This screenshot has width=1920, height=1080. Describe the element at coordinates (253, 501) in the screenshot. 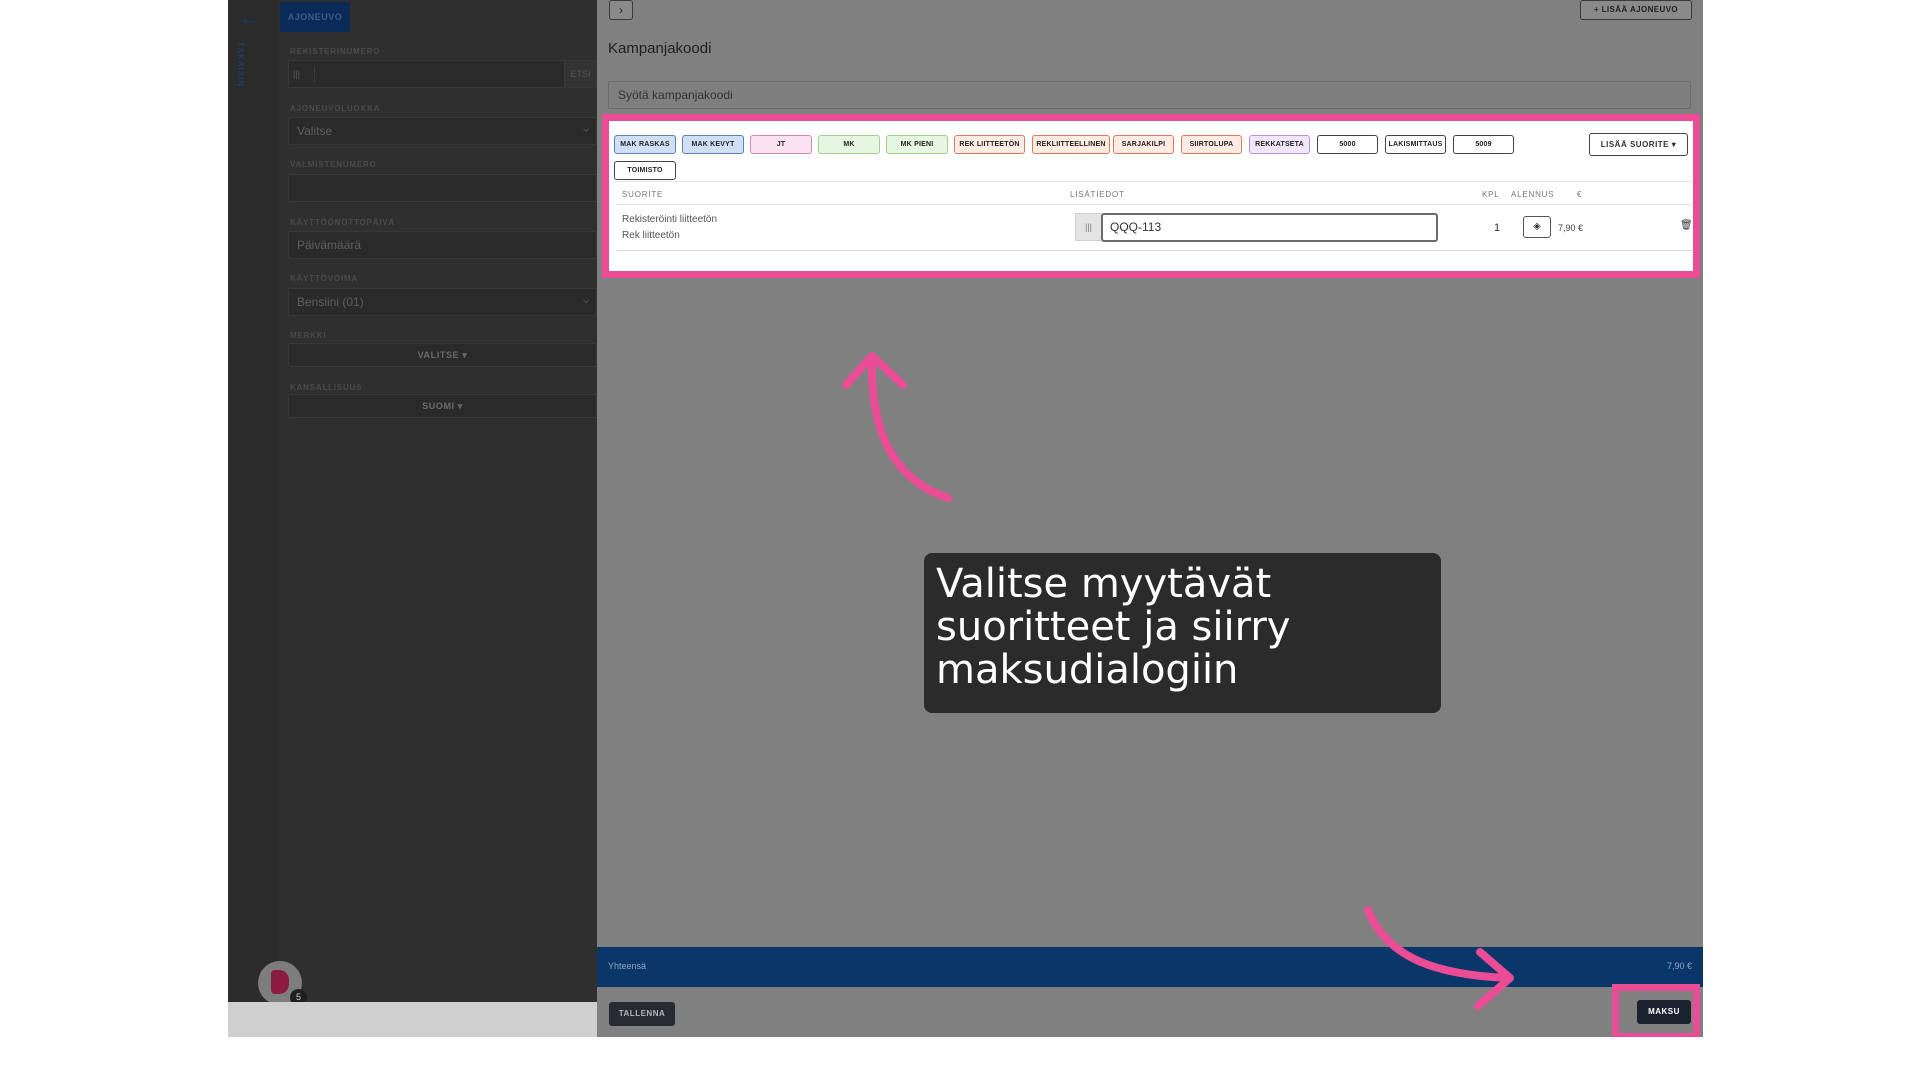

I see `left-rail: ← TAKAISIN` at that location.